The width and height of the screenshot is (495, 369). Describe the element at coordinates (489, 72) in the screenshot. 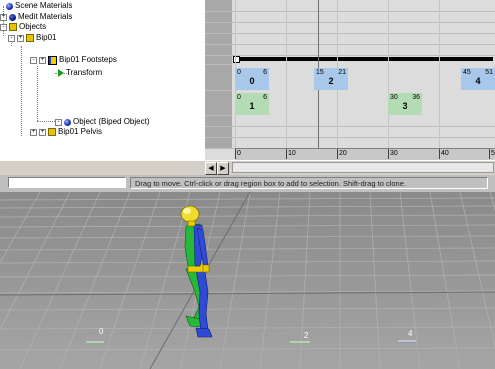

I see `footstep-end: 51` at that location.